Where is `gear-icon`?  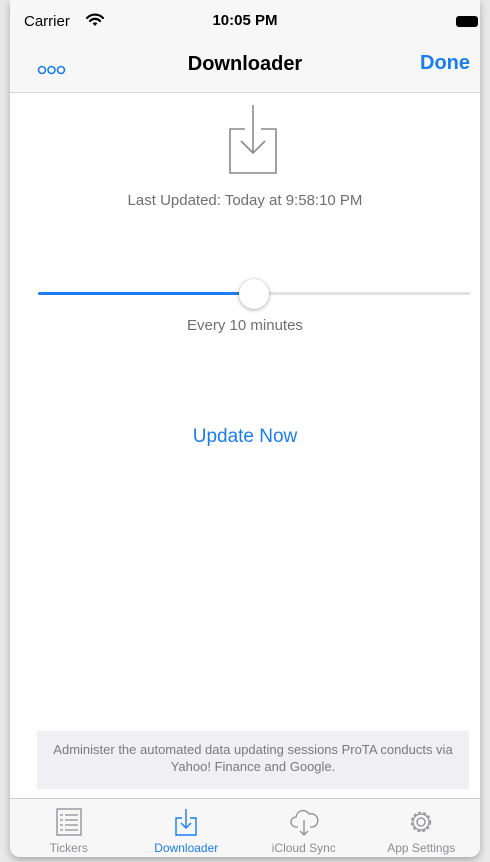
gear-icon is located at coordinates (421, 822).